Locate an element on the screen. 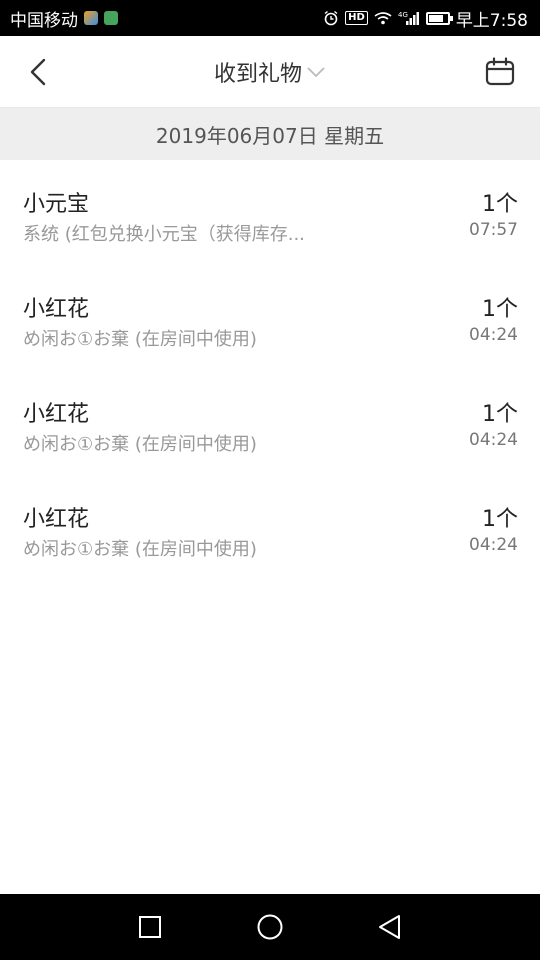  square-icon is located at coordinates (150, 927).